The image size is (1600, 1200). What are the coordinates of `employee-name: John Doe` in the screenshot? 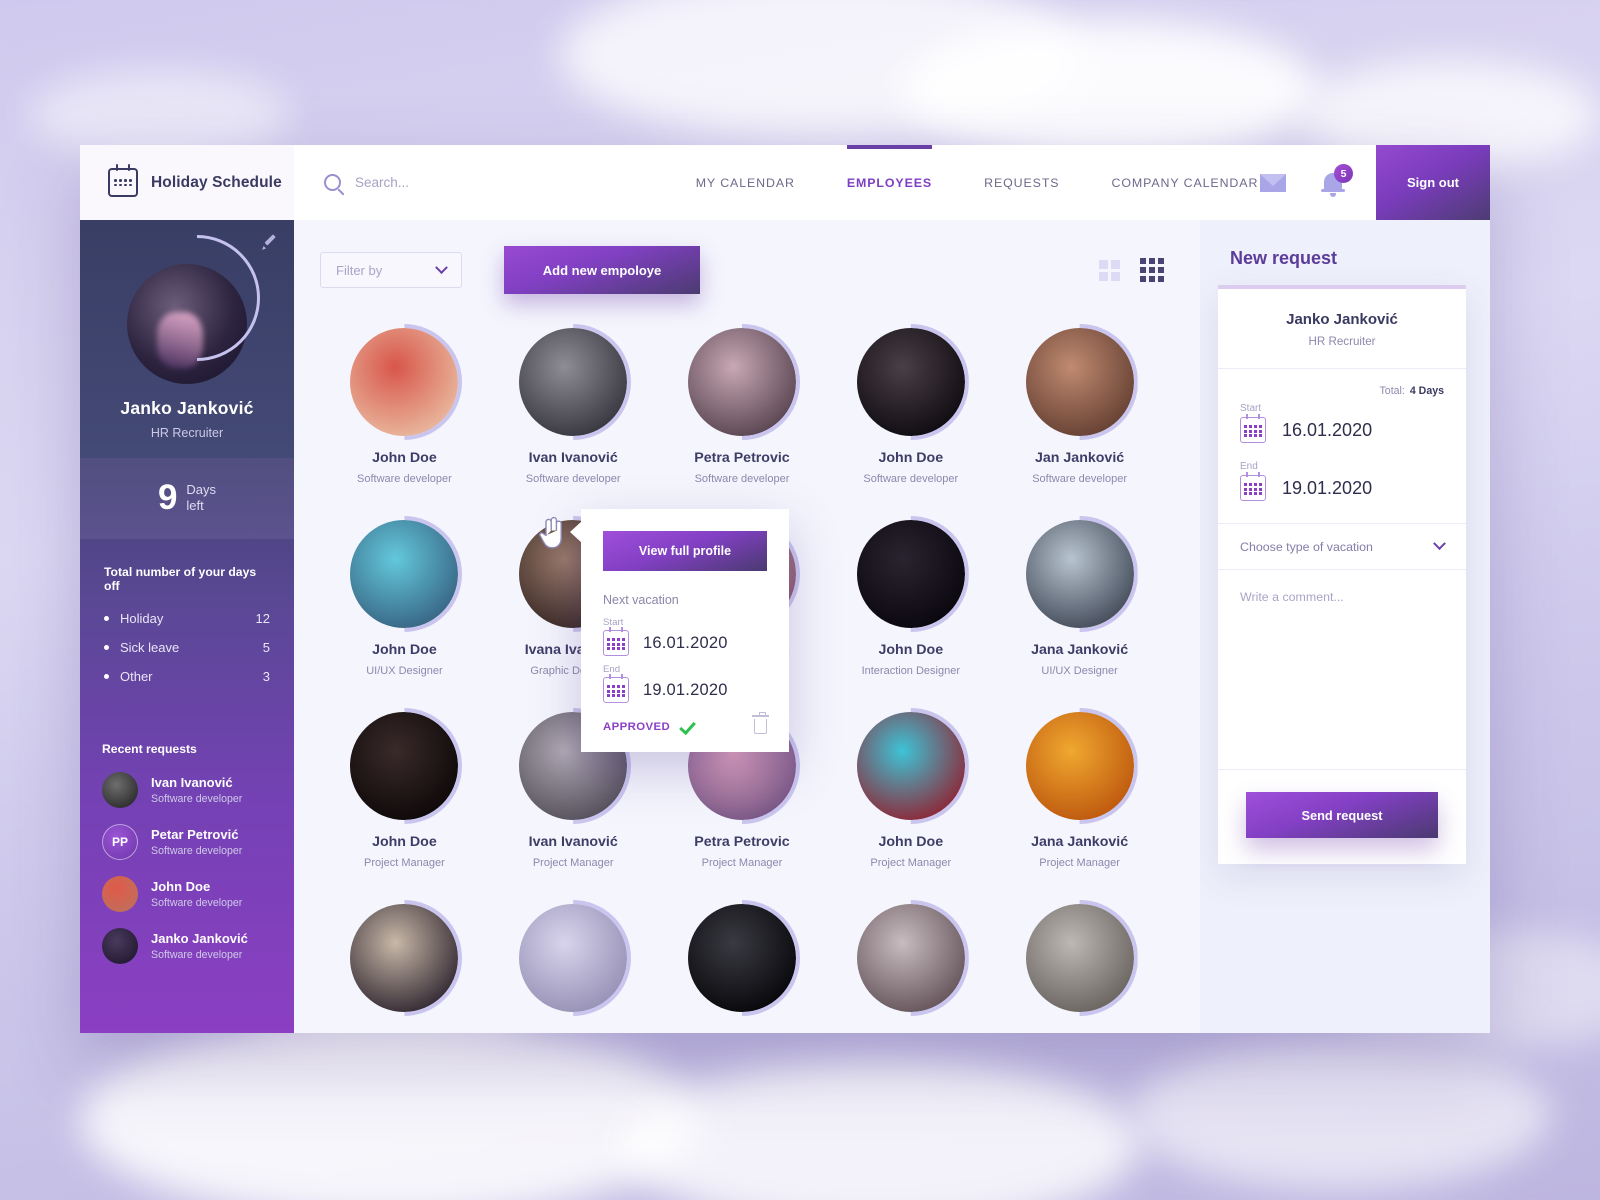 It's located at (911, 458).